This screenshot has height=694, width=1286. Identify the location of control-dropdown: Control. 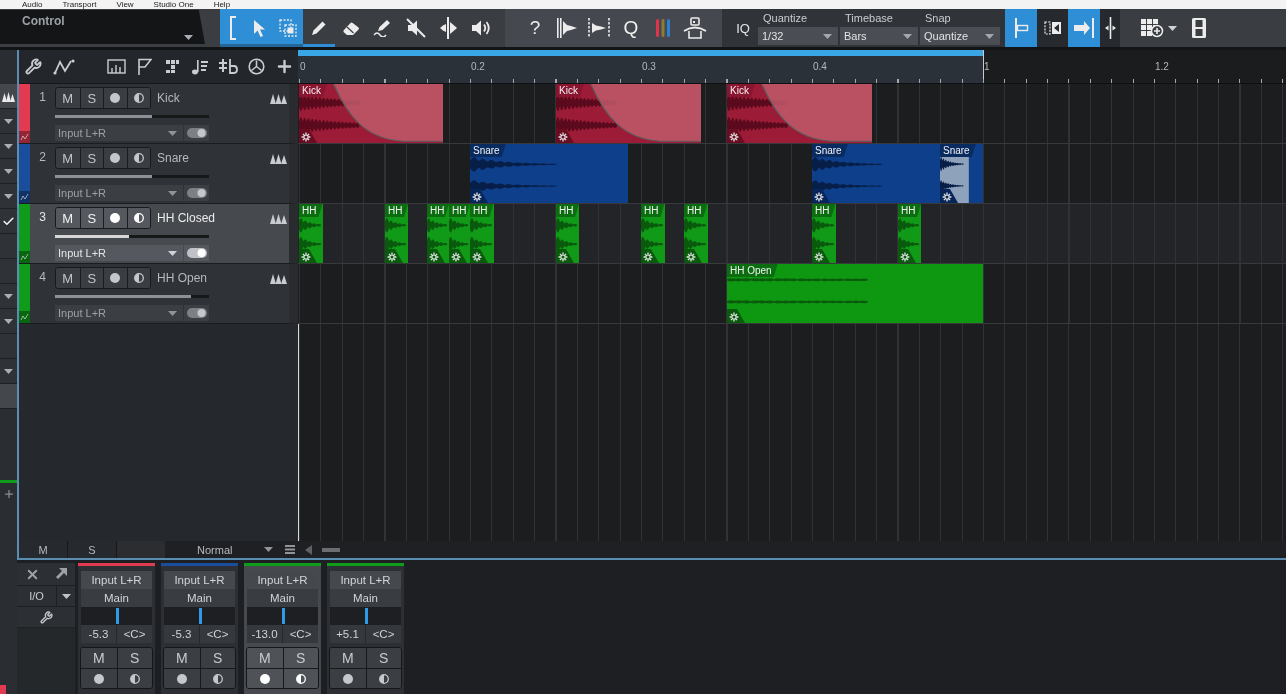
(102, 27).